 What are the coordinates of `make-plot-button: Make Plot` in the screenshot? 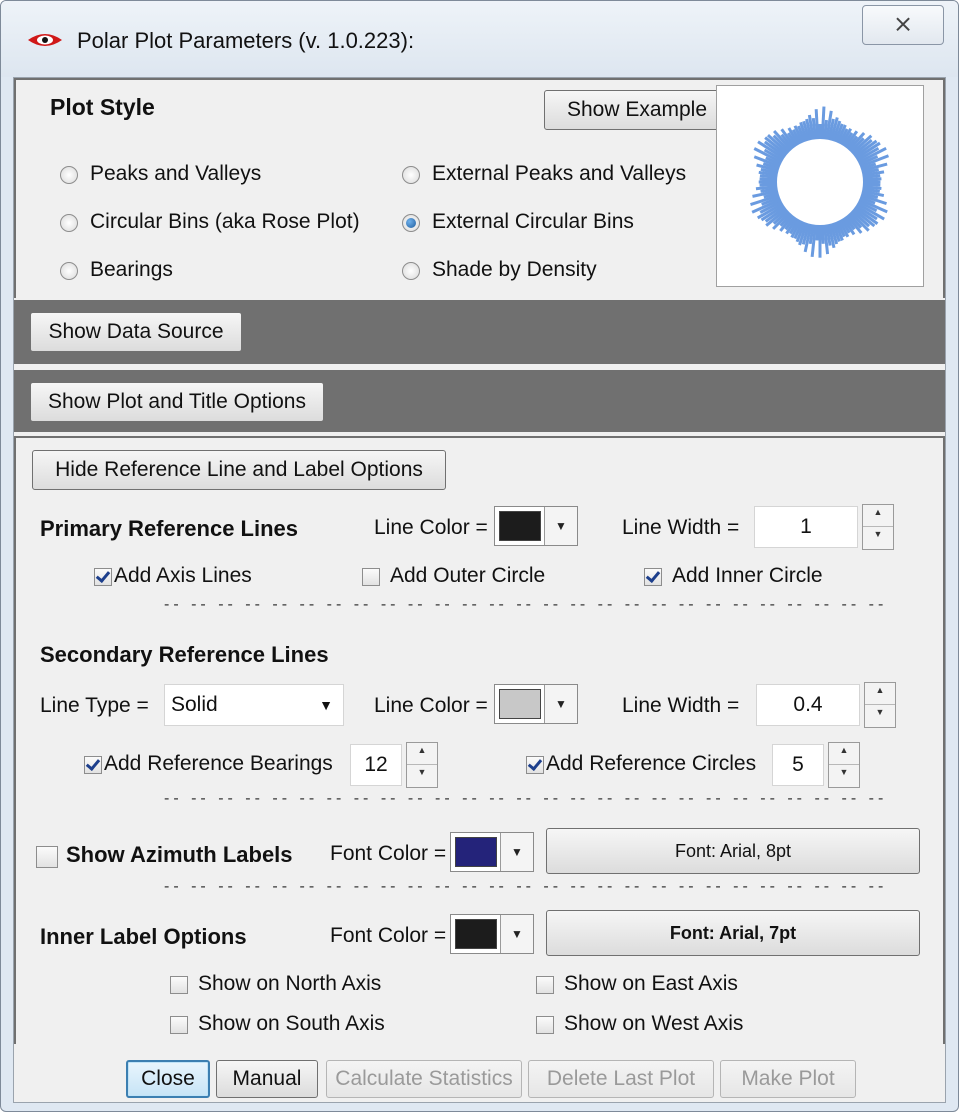 It's located at (788, 1079).